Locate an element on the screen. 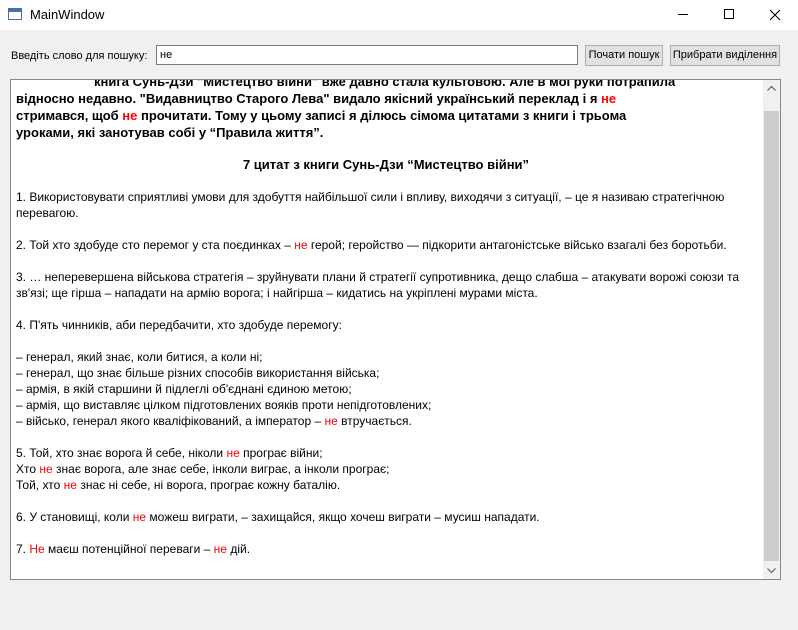  scroll-up-arrow-icon is located at coordinates (771, 88).